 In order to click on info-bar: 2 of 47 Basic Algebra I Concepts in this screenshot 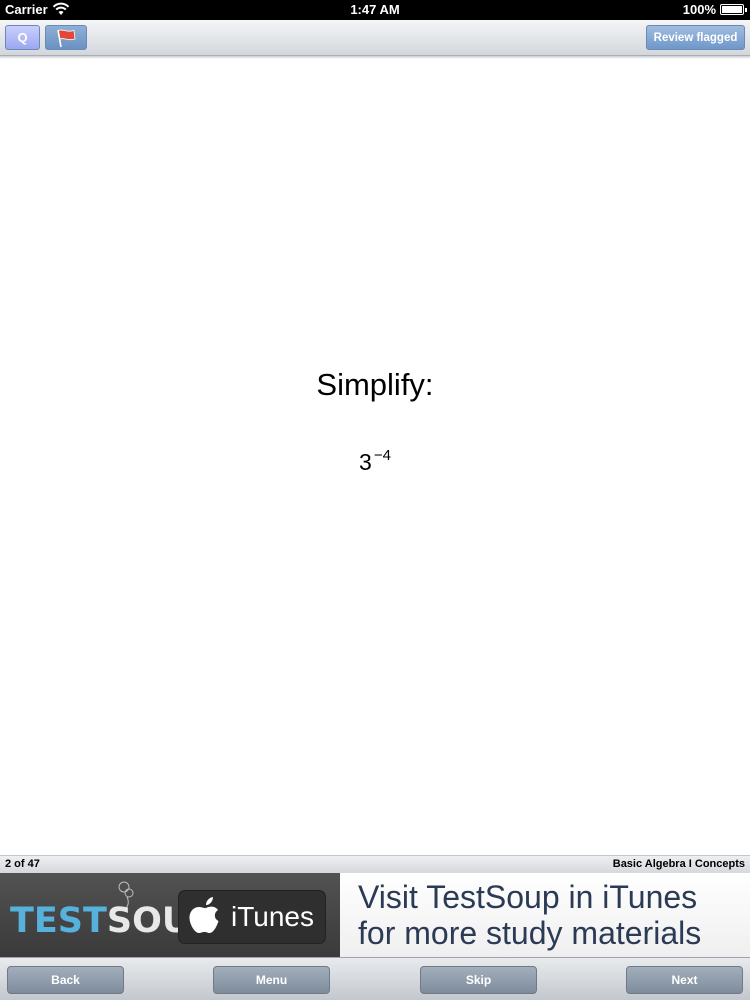, I will do `click(375, 864)`.